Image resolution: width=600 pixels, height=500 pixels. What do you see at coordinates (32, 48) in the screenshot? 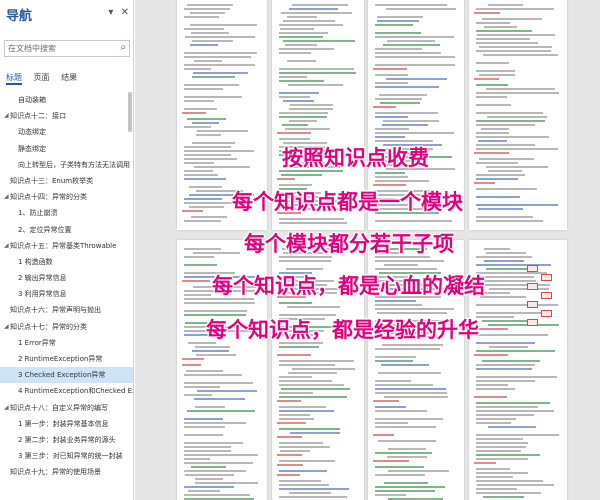
I see `search-placeholder: 在文档中搜索` at bounding box center [32, 48].